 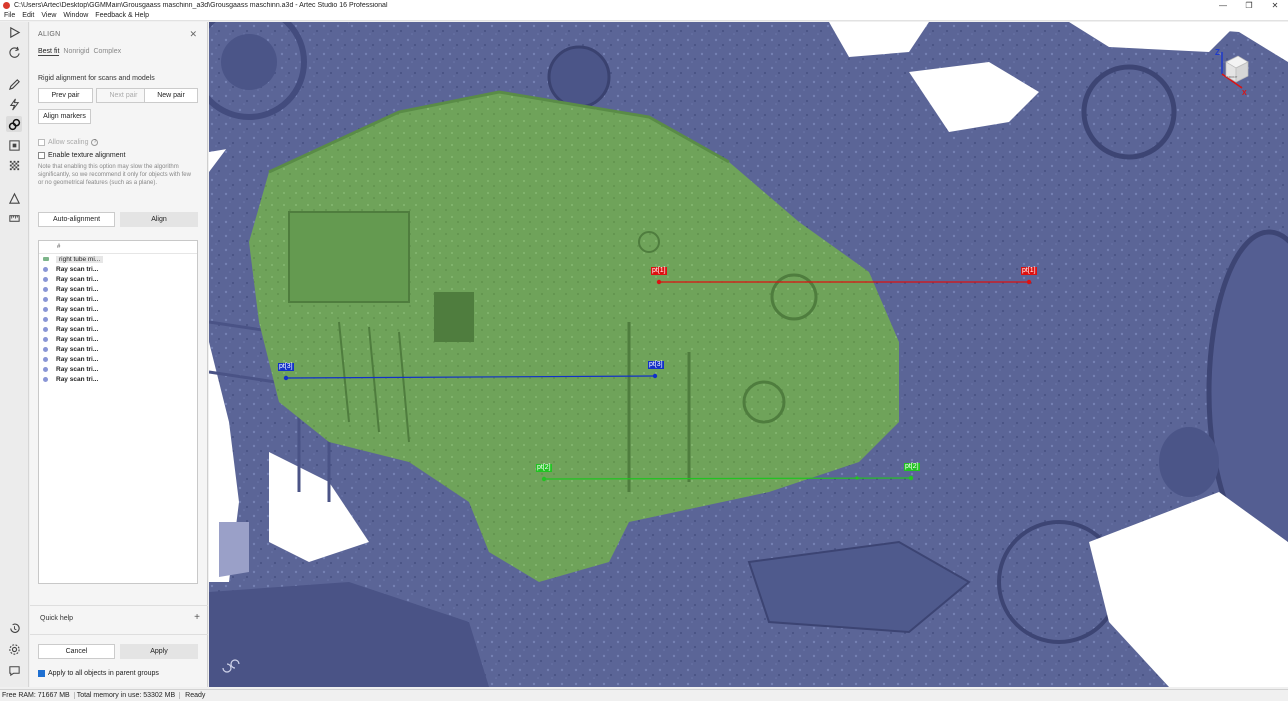 I want to click on ruler-icon, so click(x=14, y=218).